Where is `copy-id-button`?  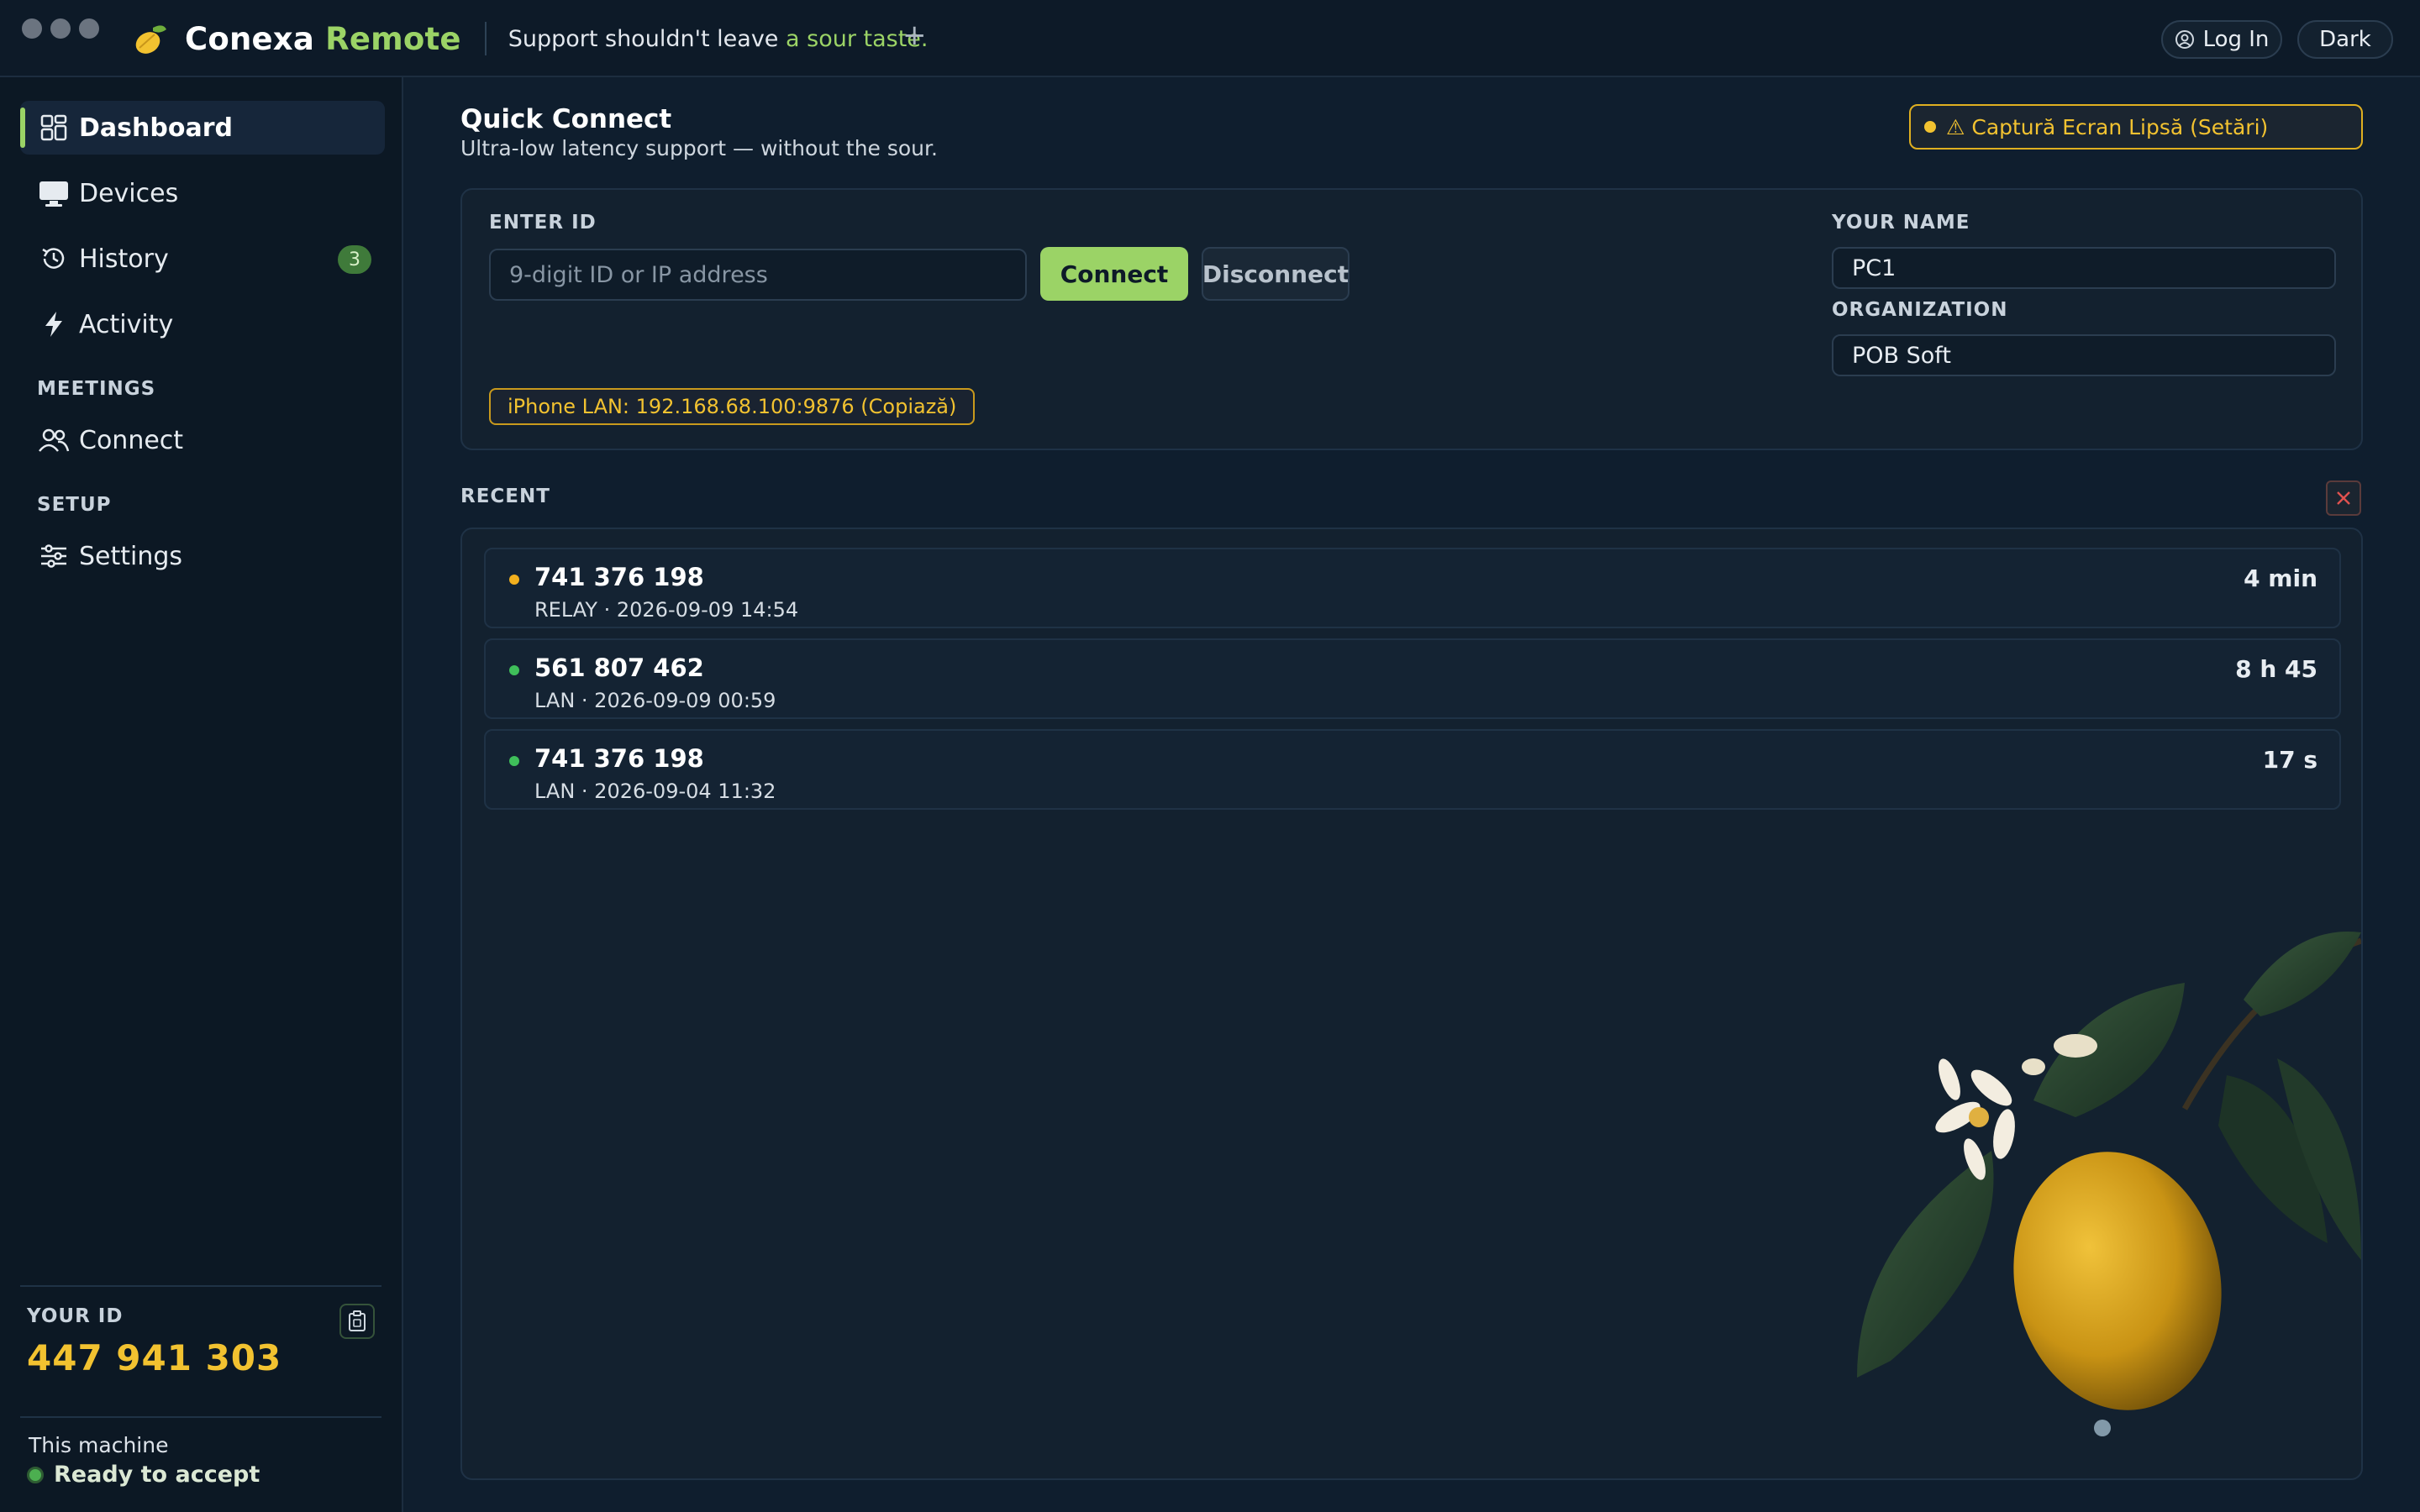
copy-id-button is located at coordinates (357, 1321).